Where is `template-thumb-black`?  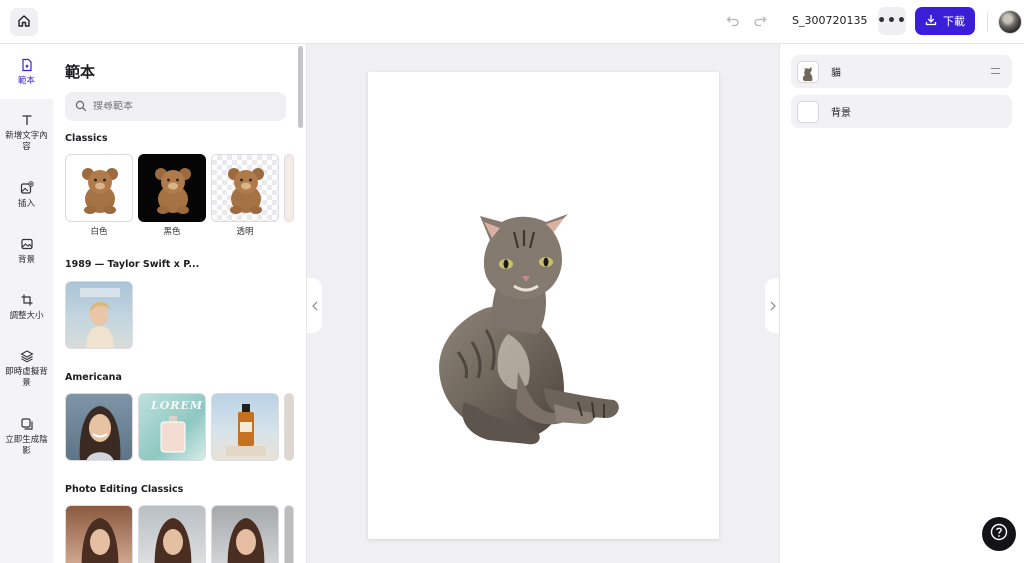
template-thumb-black is located at coordinates (172, 188).